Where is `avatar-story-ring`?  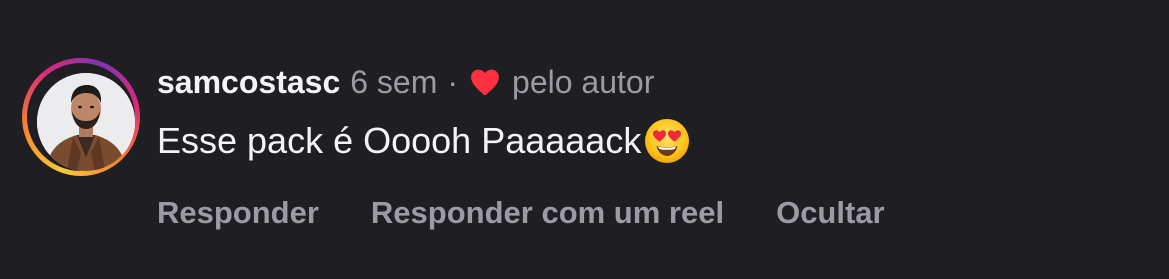 avatar-story-ring is located at coordinates (81, 117).